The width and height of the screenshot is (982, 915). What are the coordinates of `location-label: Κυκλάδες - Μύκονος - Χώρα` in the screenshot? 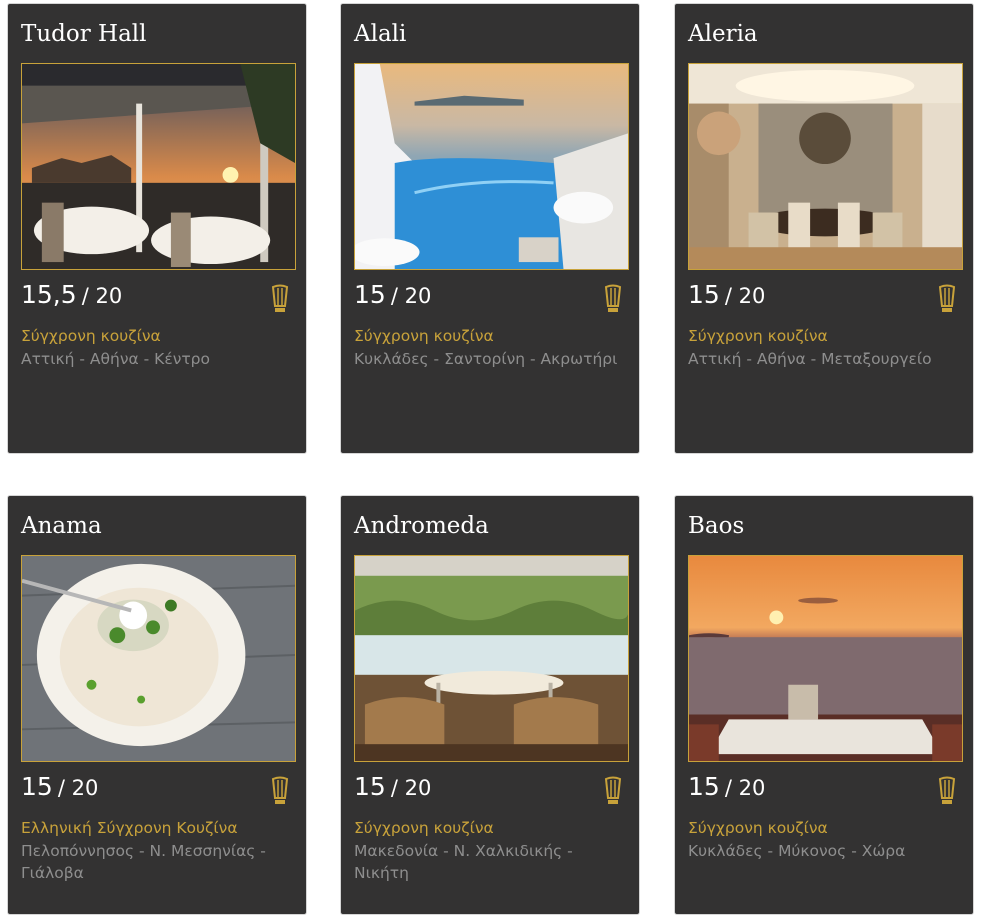 It's located at (797, 851).